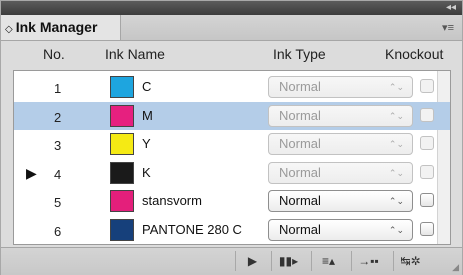 Image resolution: width=463 pixels, height=275 pixels. What do you see at coordinates (135, 54) in the screenshot?
I see `column-ink-name: Ink Name` at bounding box center [135, 54].